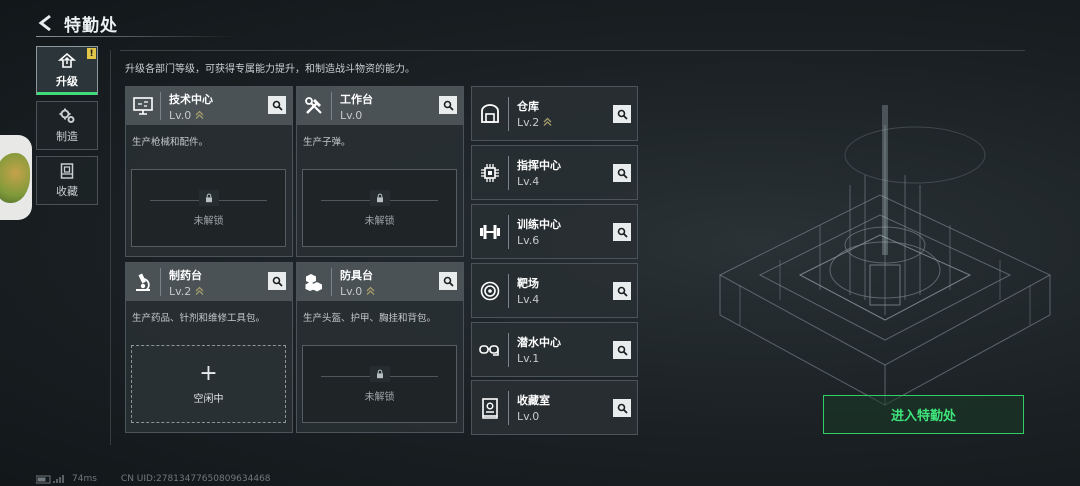 This screenshot has width=1080, height=486. I want to click on page-description: 升级各部门等级，可获得专属能力提升，和制造战斗物资的能力。, so click(270, 69).